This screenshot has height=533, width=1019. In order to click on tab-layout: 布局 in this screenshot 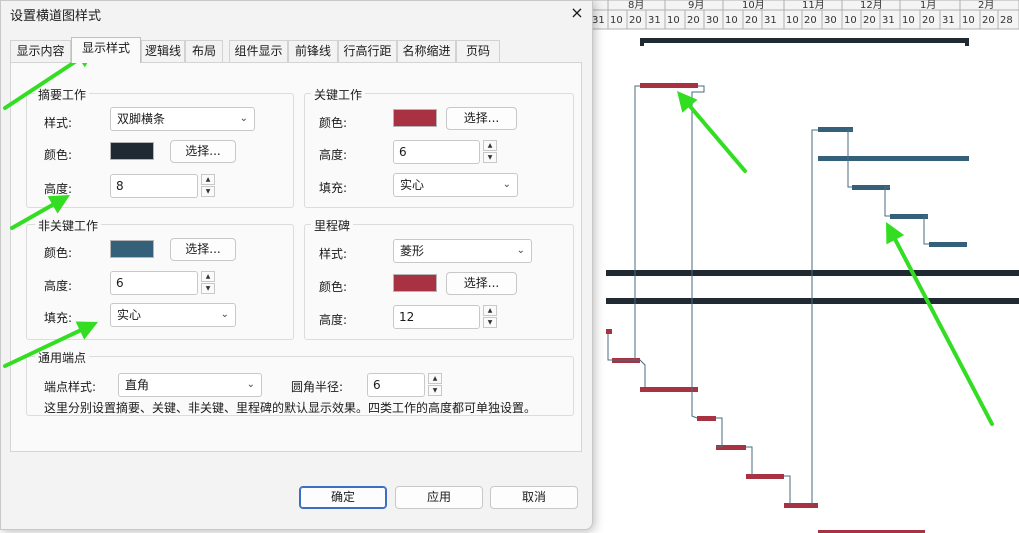, I will do `click(204, 51)`.